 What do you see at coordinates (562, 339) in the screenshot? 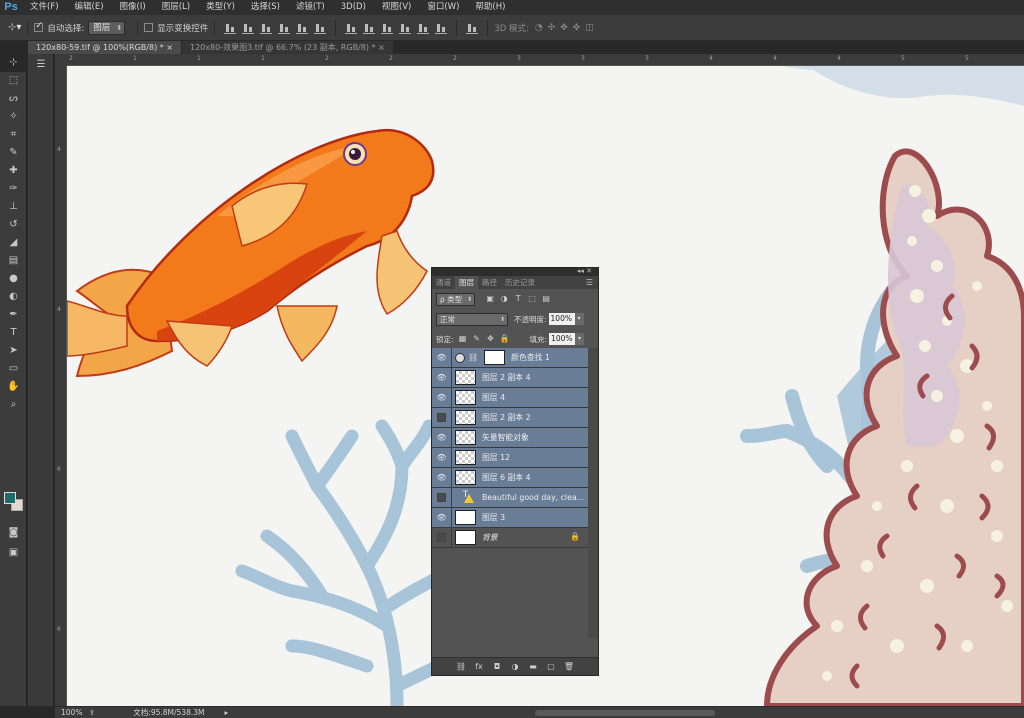
I see `fill-input: 100%` at bounding box center [562, 339].